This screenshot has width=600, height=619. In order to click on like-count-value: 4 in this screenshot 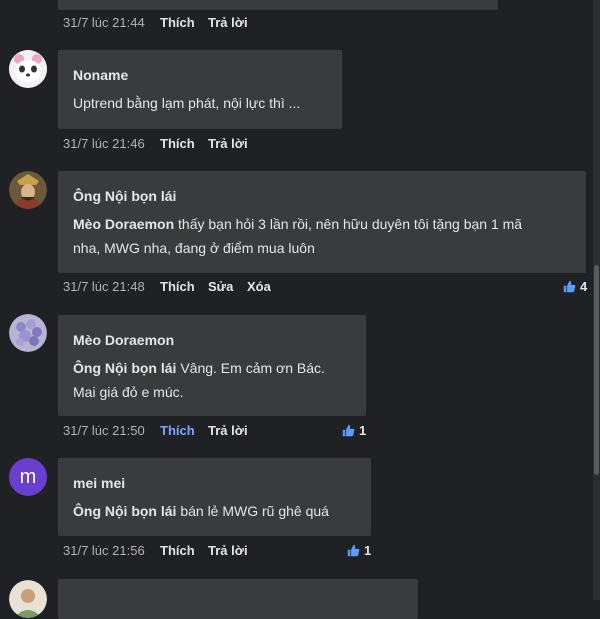, I will do `click(584, 286)`.